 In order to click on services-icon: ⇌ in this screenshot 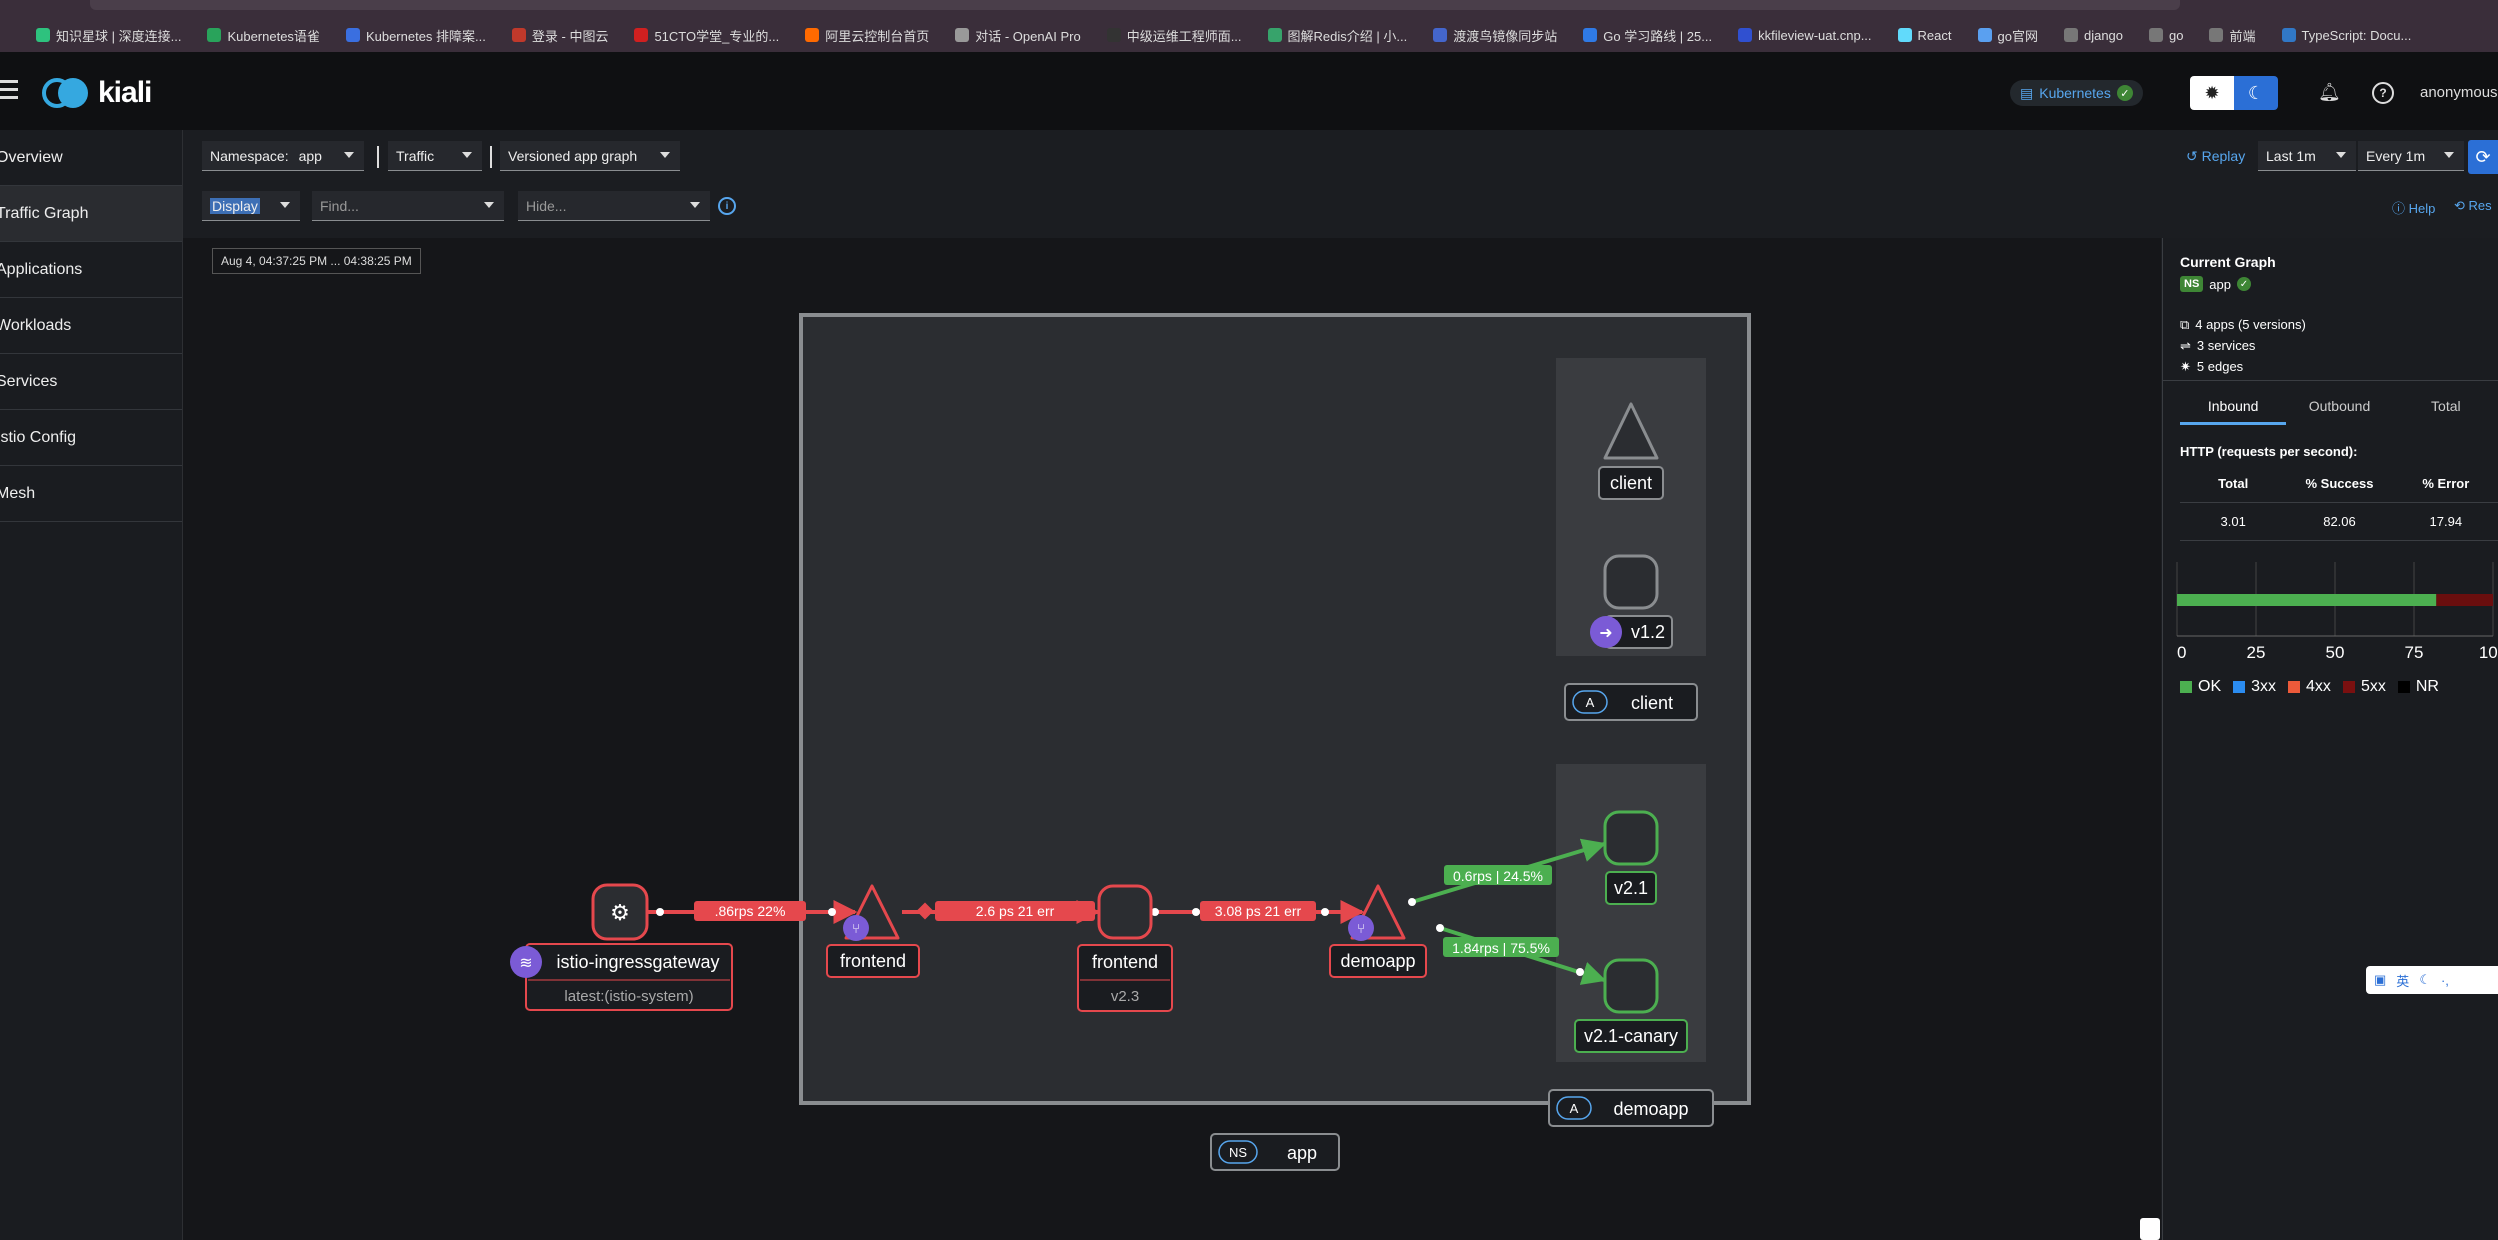, I will do `click(2185, 345)`.